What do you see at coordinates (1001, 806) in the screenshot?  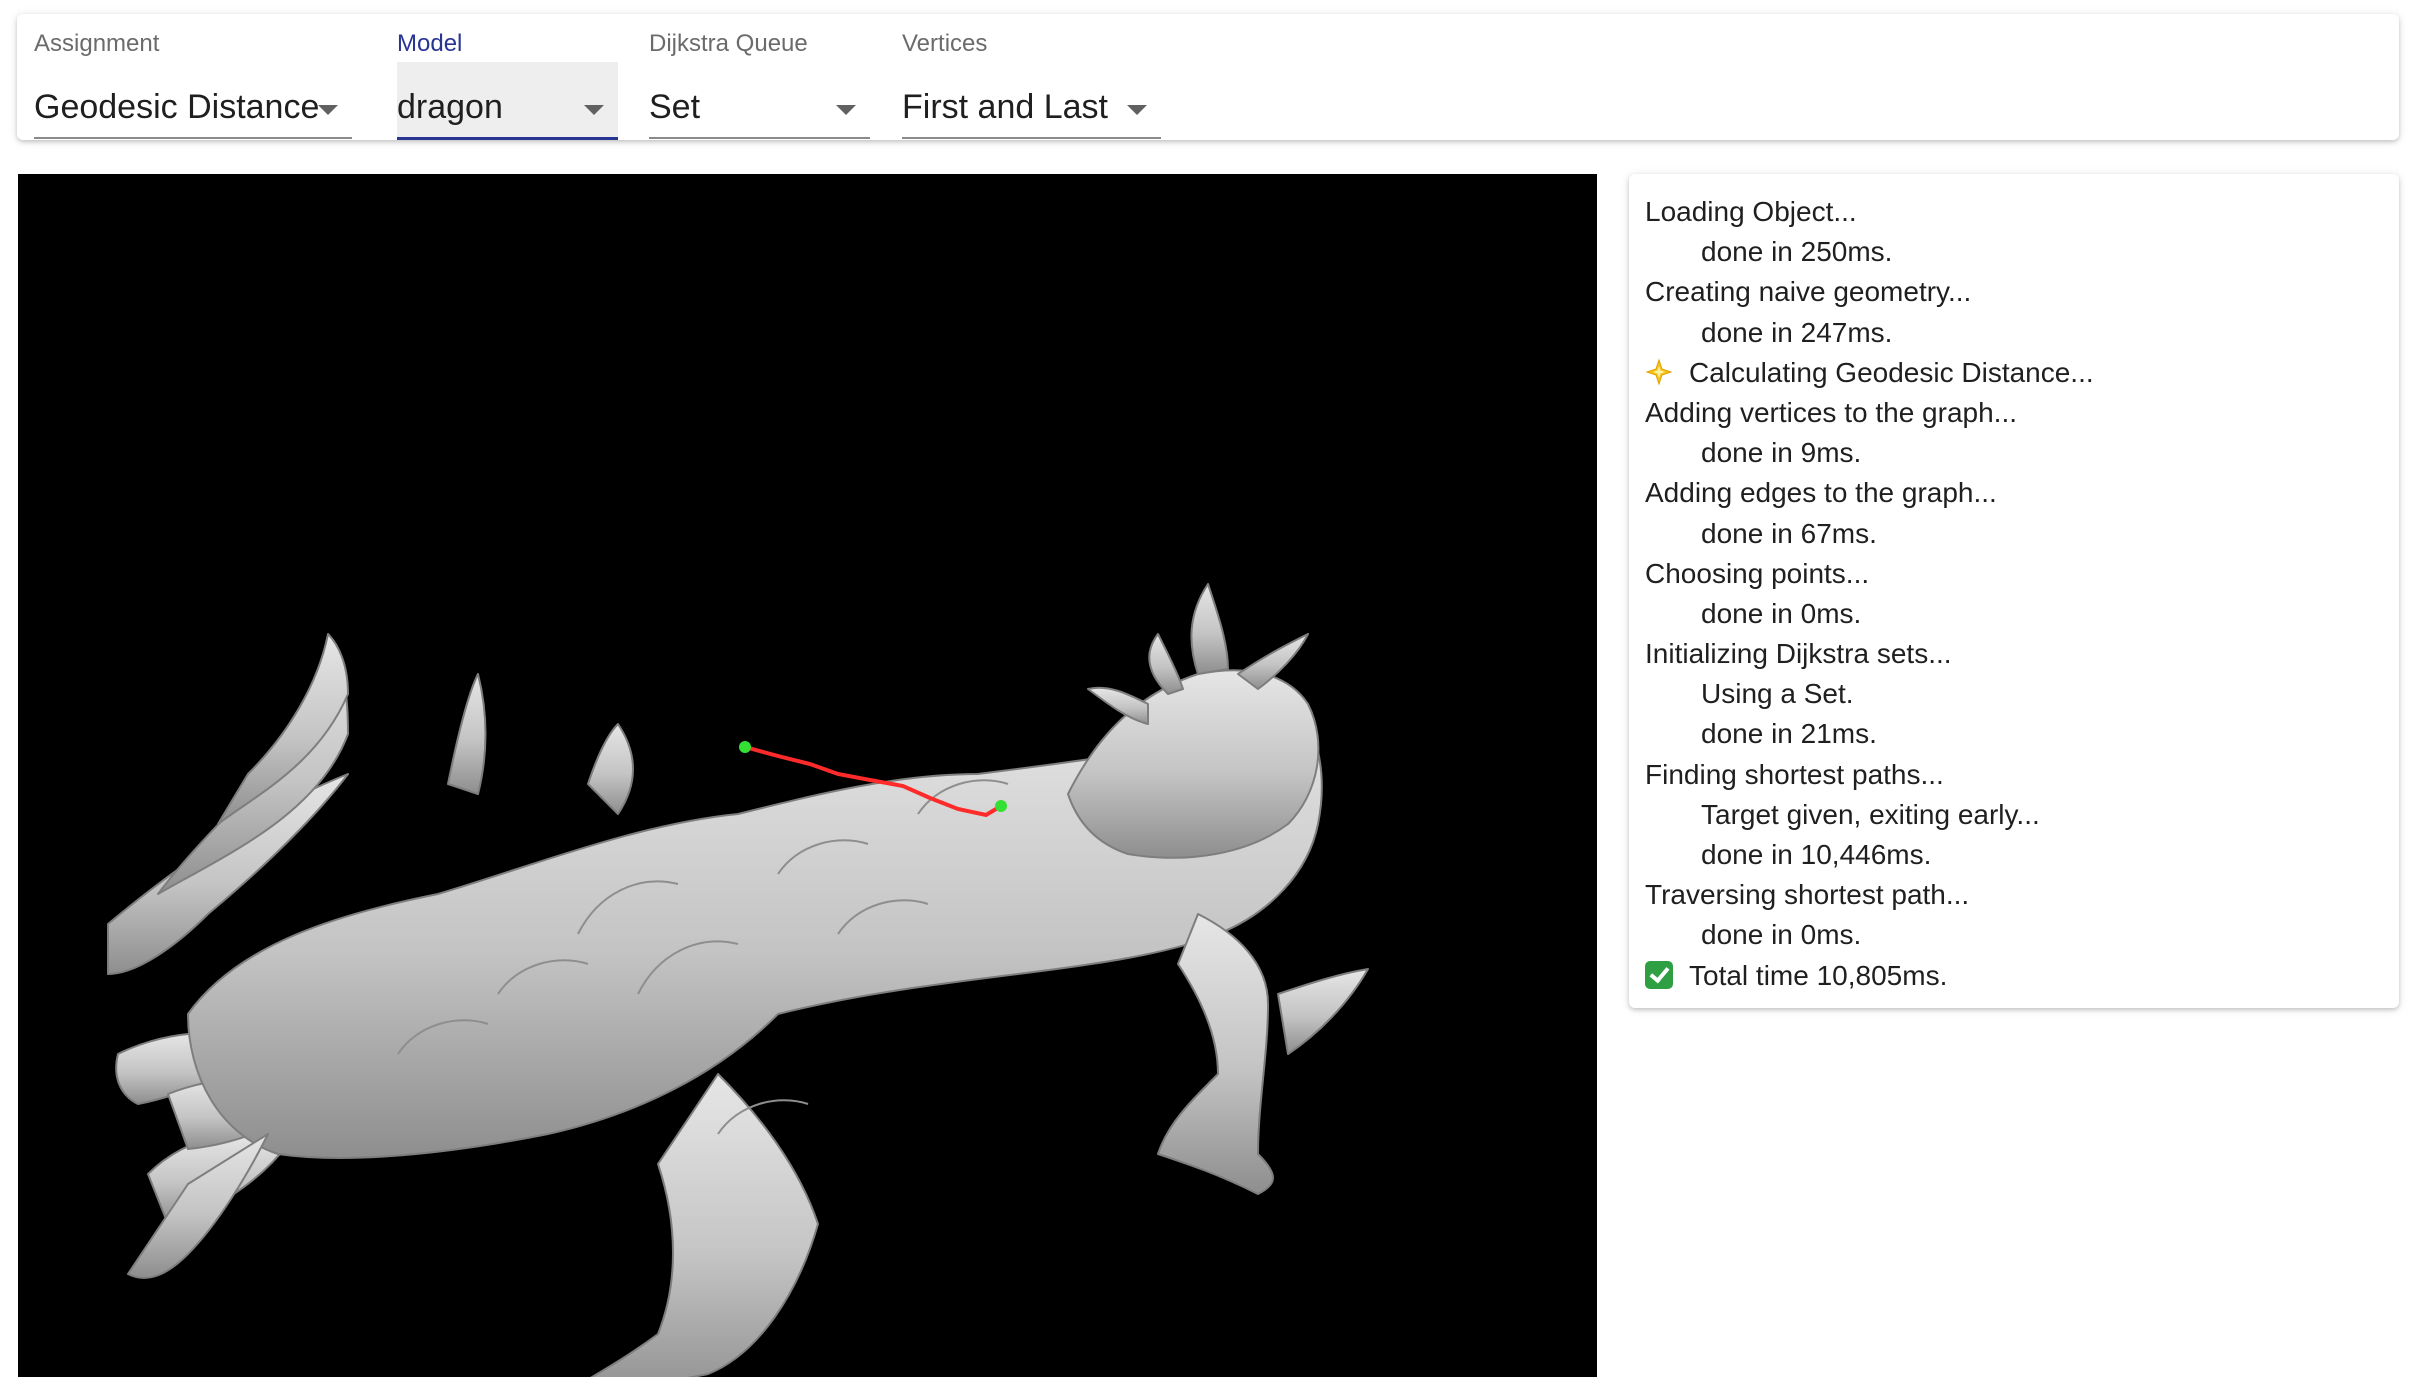 I see `path-end-point` at bounding box center [1001, 806].